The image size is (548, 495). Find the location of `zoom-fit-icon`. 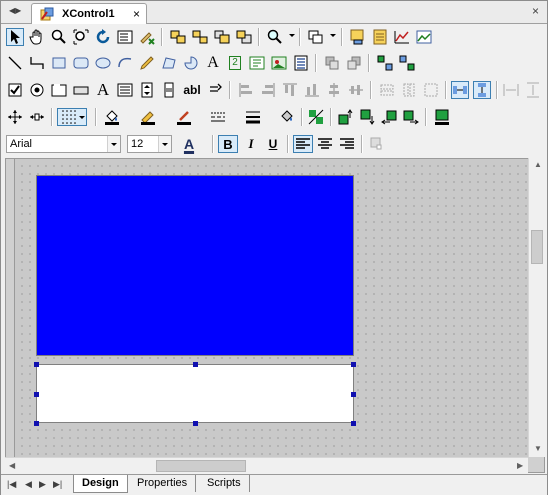

zoom-fit-icon is located at coordinates (81, 37).